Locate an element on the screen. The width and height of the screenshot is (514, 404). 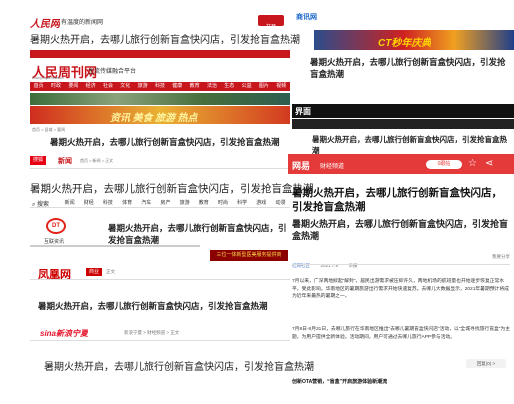
ifeng-channel: 商业 is located at coordinates (93, 272).